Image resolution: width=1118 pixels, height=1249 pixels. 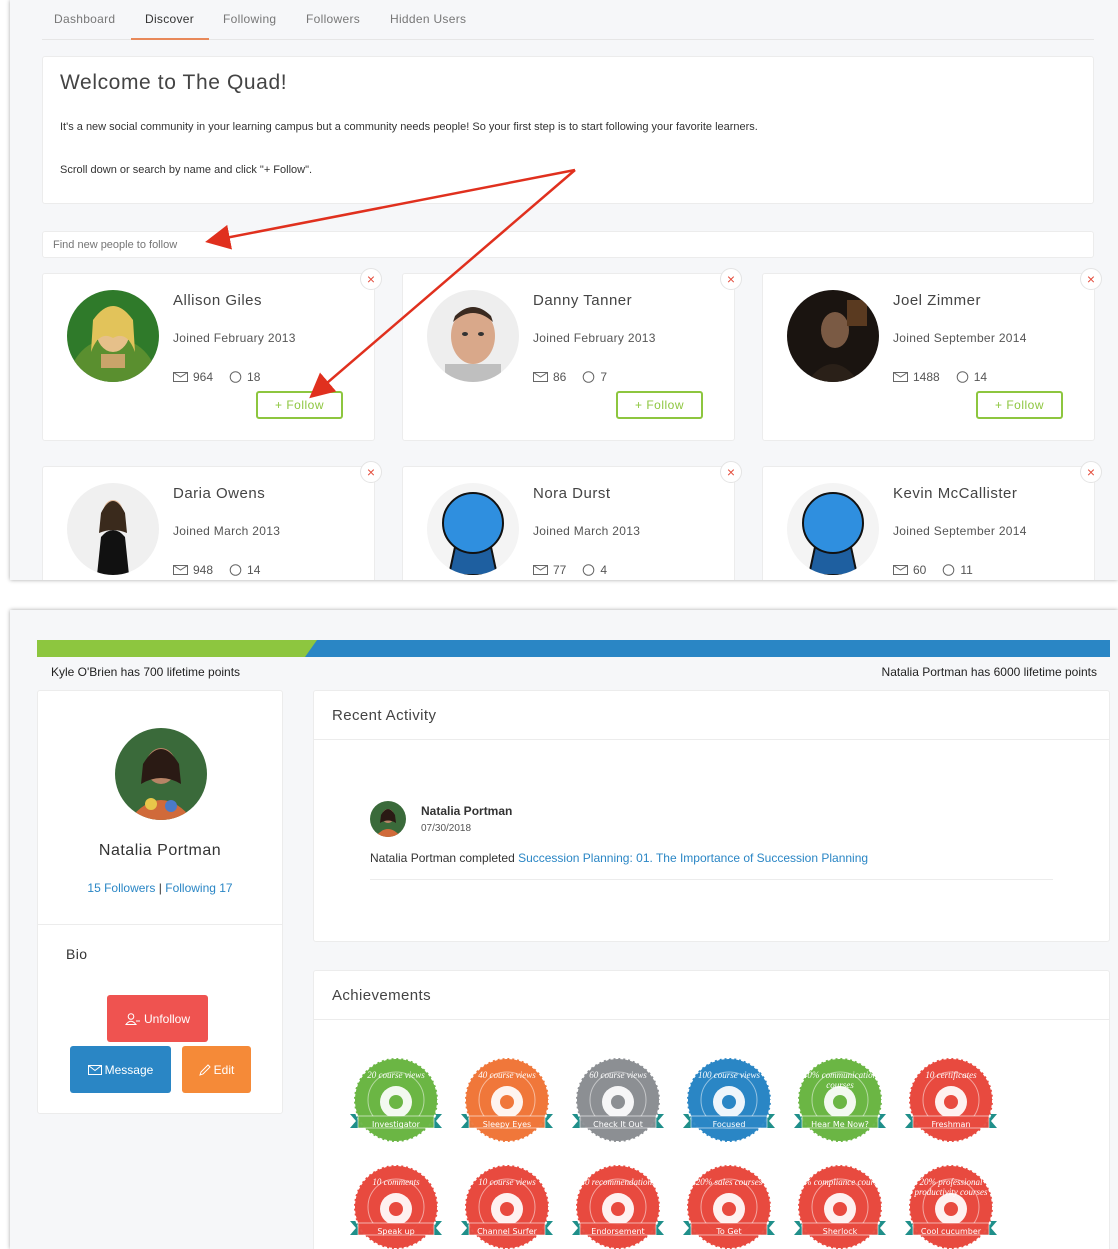 What do you see at coordinates (473, 529) in the screenshot?
I see `default-avatar` at bounding box center [473, 529].